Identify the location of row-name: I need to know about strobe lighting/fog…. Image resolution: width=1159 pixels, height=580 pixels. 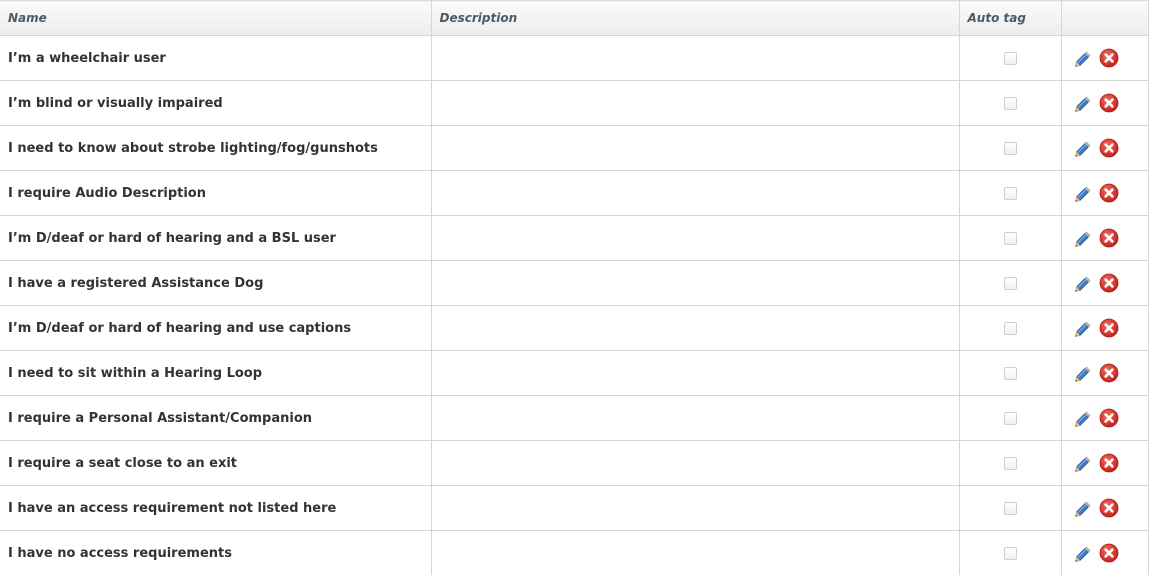
(216, 148).